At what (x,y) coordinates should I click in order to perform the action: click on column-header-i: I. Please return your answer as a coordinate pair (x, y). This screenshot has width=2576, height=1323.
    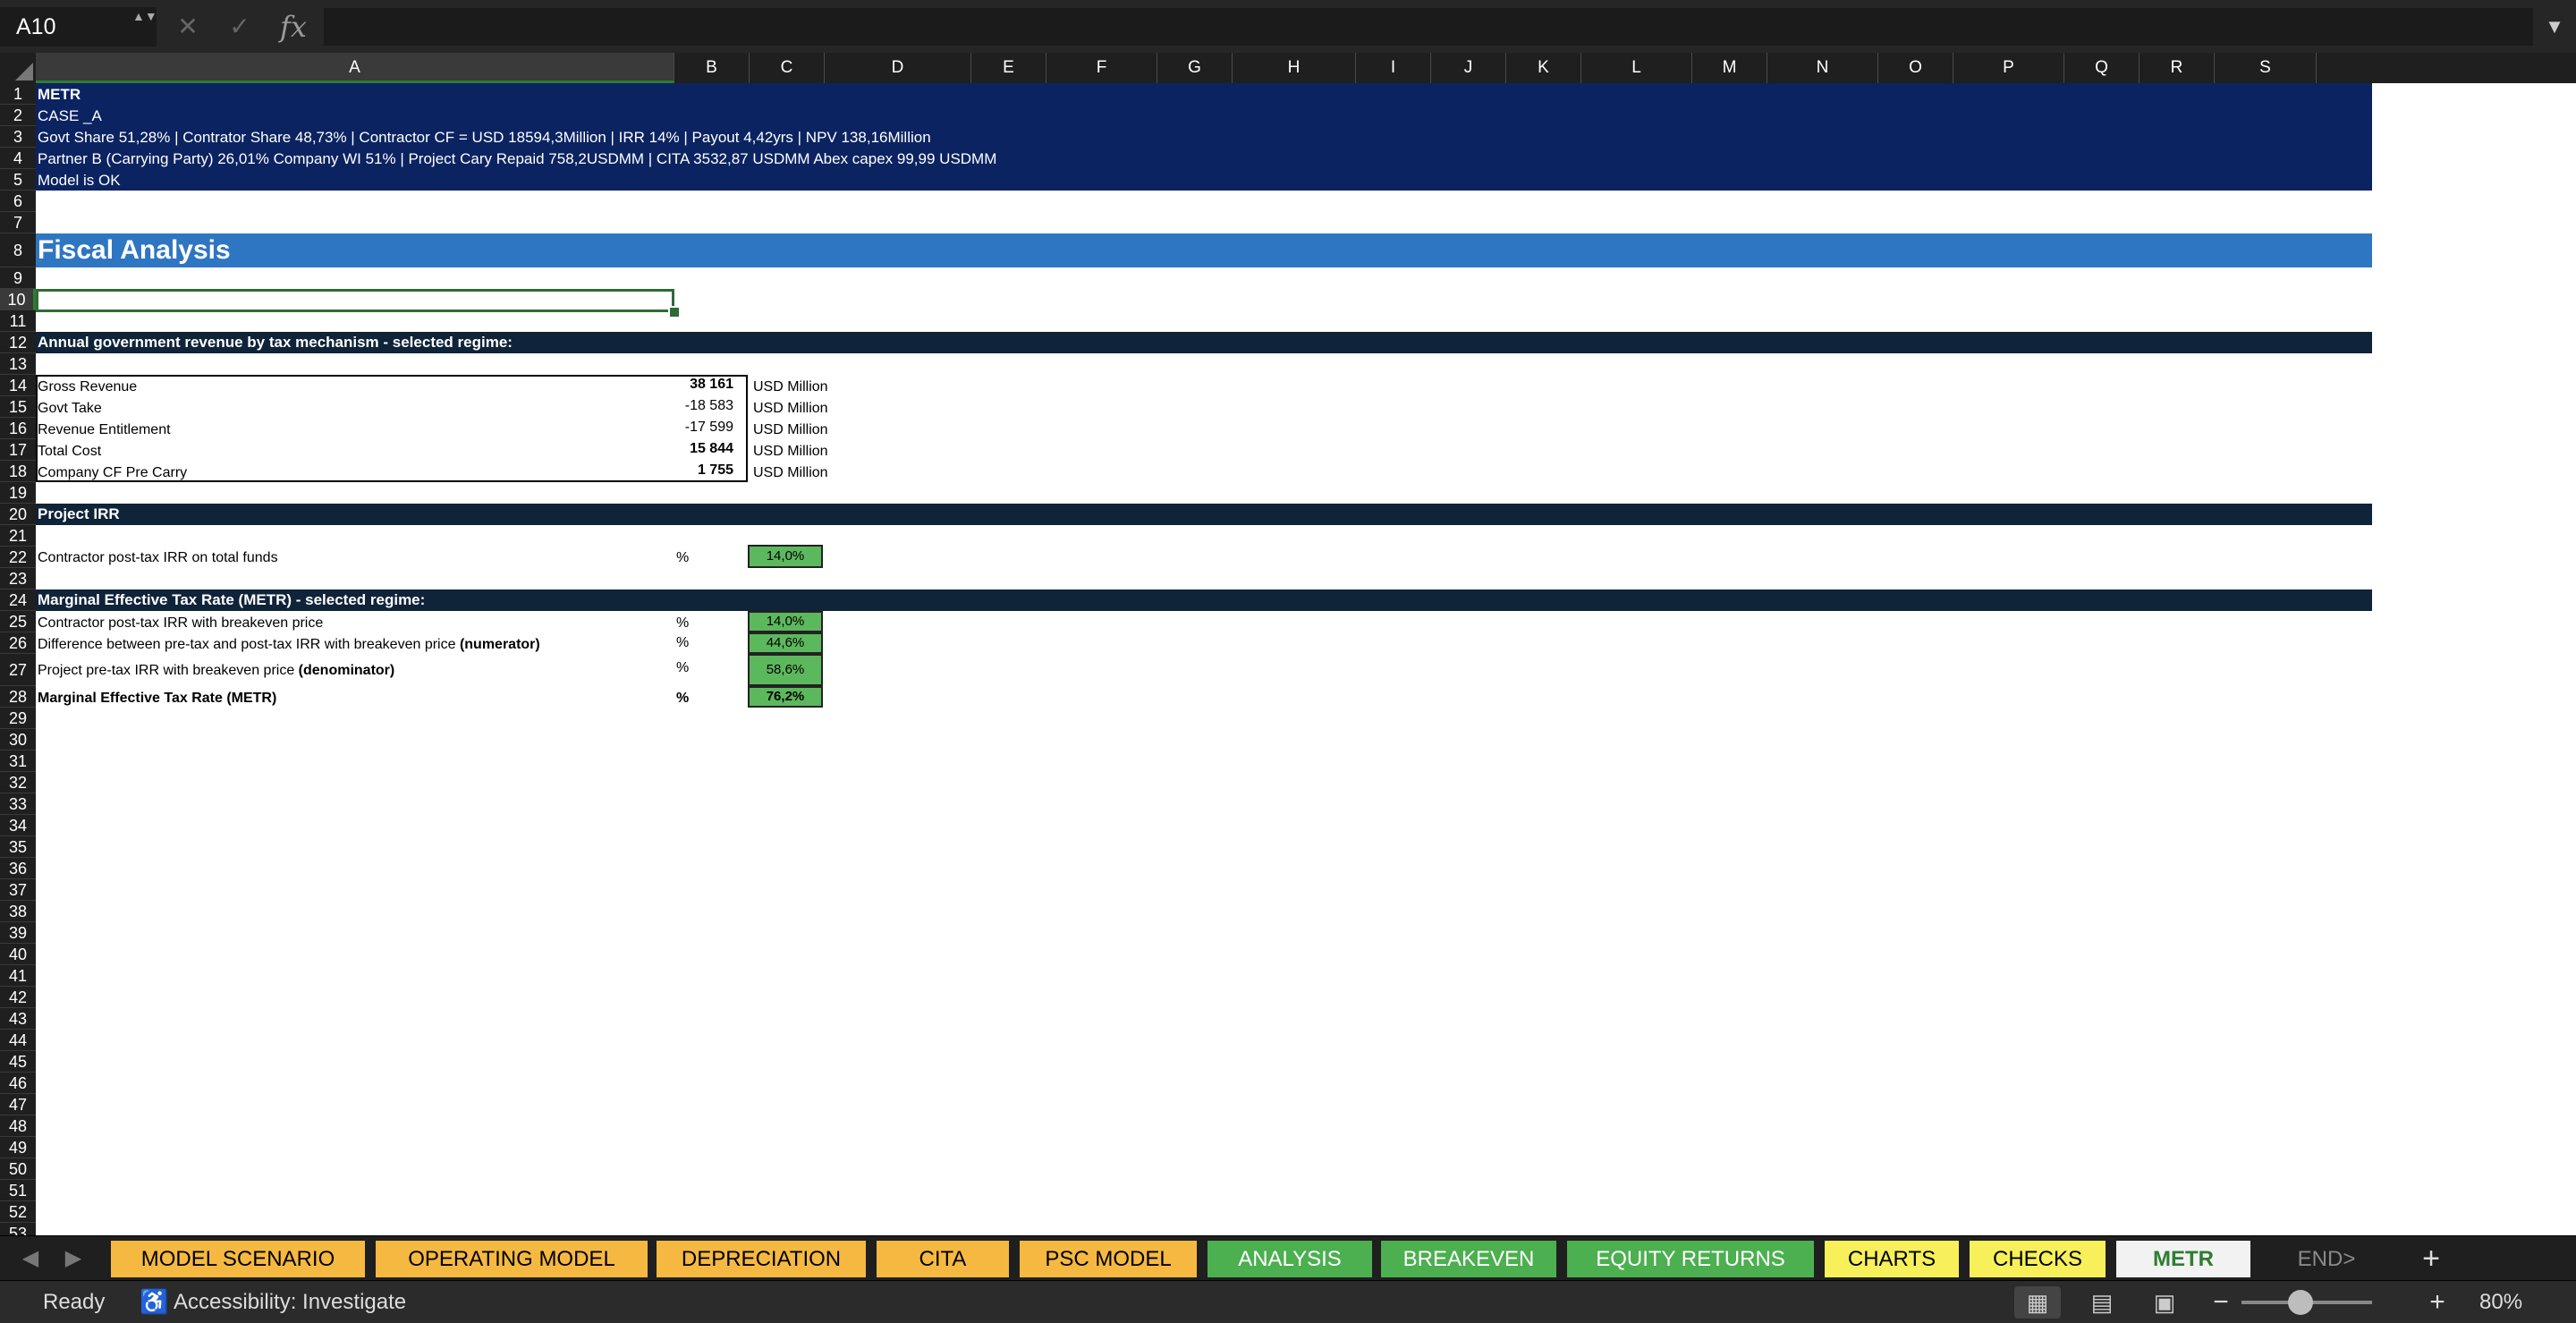
    Looking at the image, I should click on (1393, 68).